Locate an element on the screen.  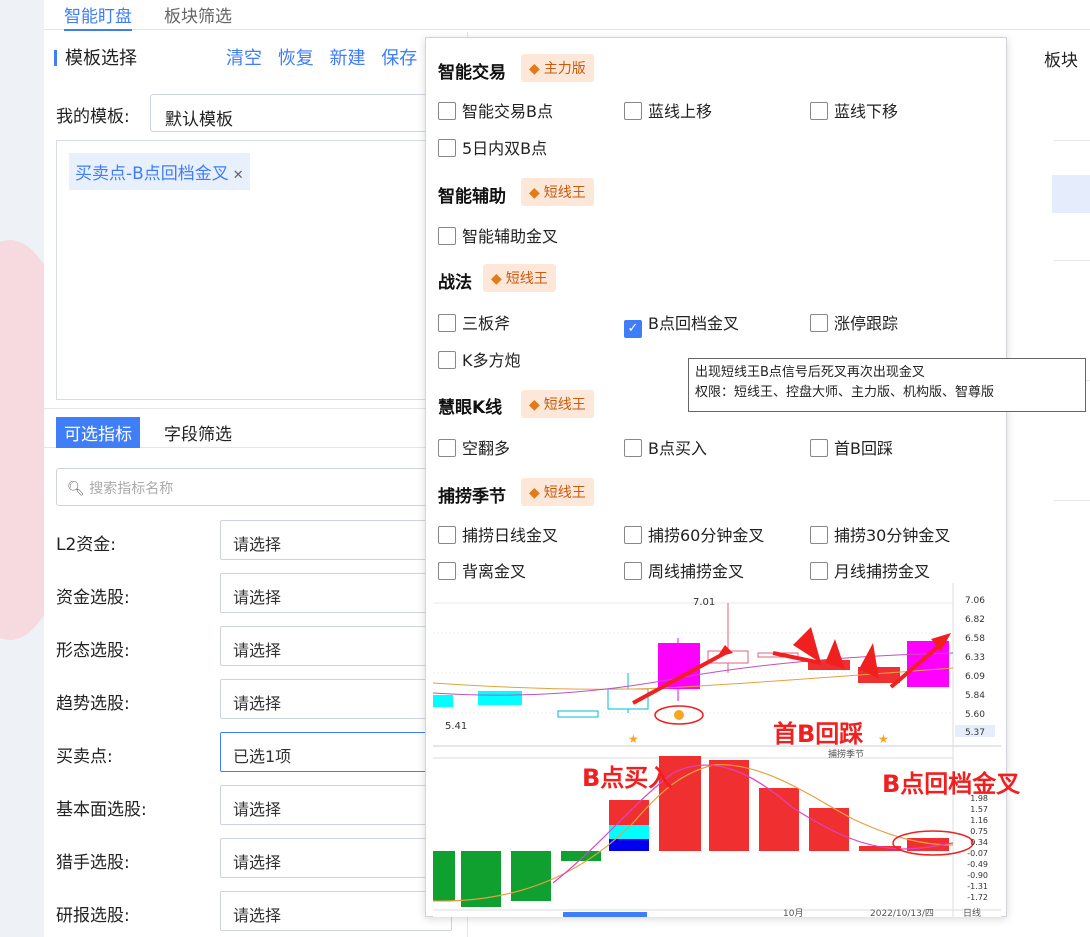
checkbox-item: 蓝线下移 is located at coordinates (854, 110).